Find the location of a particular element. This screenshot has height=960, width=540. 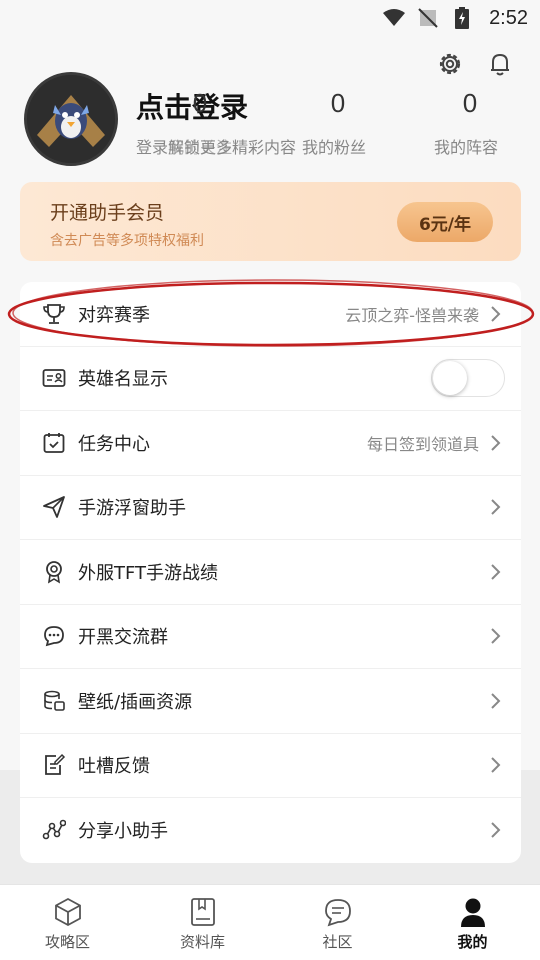

menu-item-hero-name: 英雄名显示 is located at coordinates (270, 379).